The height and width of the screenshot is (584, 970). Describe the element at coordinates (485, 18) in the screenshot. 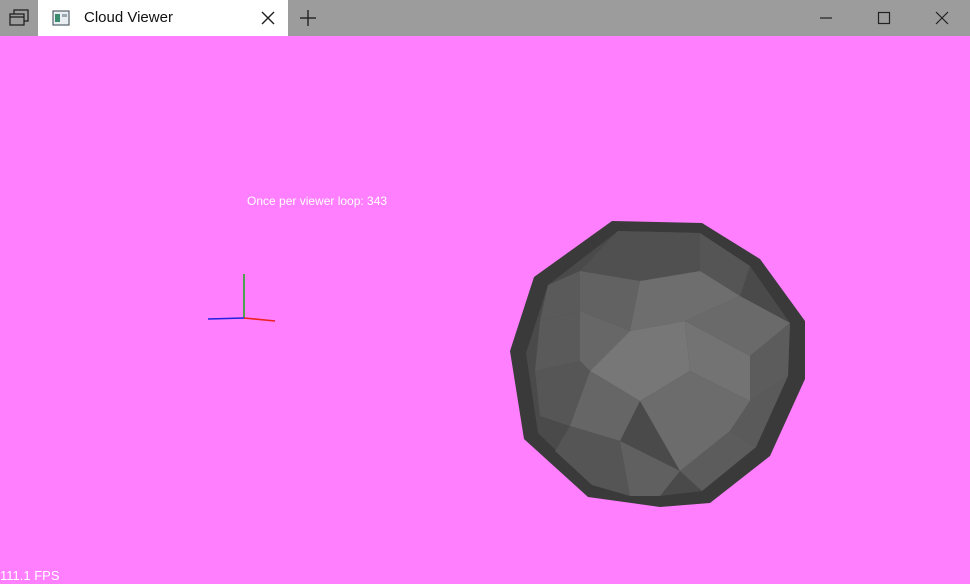

I see `title-bar: Cloud Viewer` at that location.